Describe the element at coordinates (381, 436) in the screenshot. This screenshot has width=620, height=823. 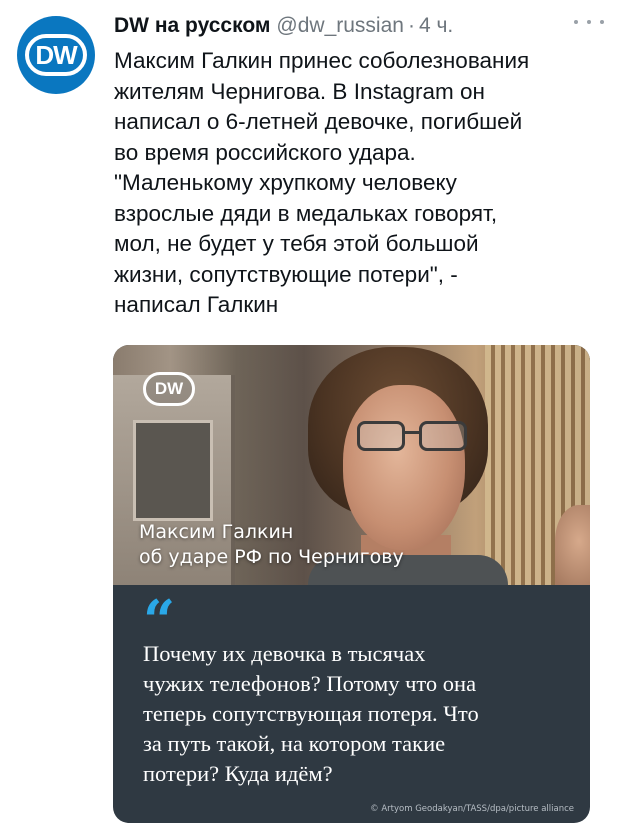
I see `glasses-left-lens` at that location.